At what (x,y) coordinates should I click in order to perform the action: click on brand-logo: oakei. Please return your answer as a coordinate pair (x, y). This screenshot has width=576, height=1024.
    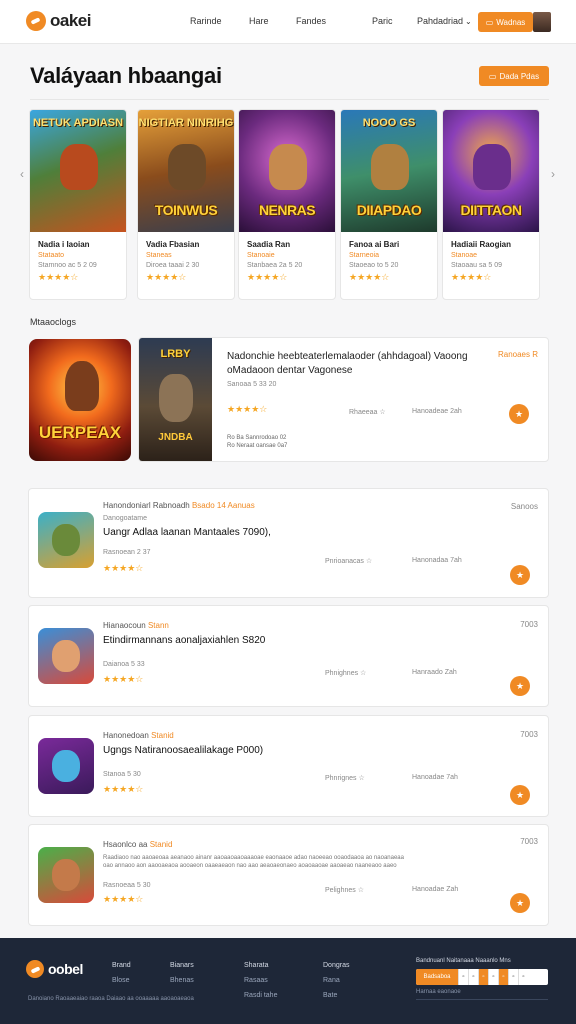
    Looking at the image, I should click on (58, 21).